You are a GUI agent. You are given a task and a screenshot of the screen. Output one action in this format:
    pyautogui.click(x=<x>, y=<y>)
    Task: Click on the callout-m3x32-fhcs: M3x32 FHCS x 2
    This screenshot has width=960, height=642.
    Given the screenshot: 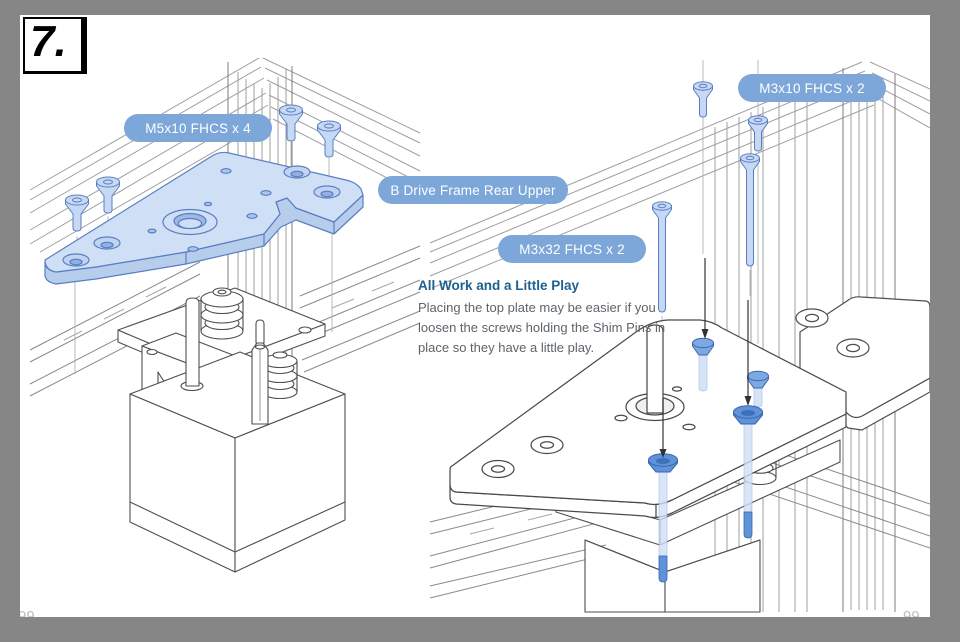 What is the action you would take?
    pyautogui.click(x=572, y=249)
    